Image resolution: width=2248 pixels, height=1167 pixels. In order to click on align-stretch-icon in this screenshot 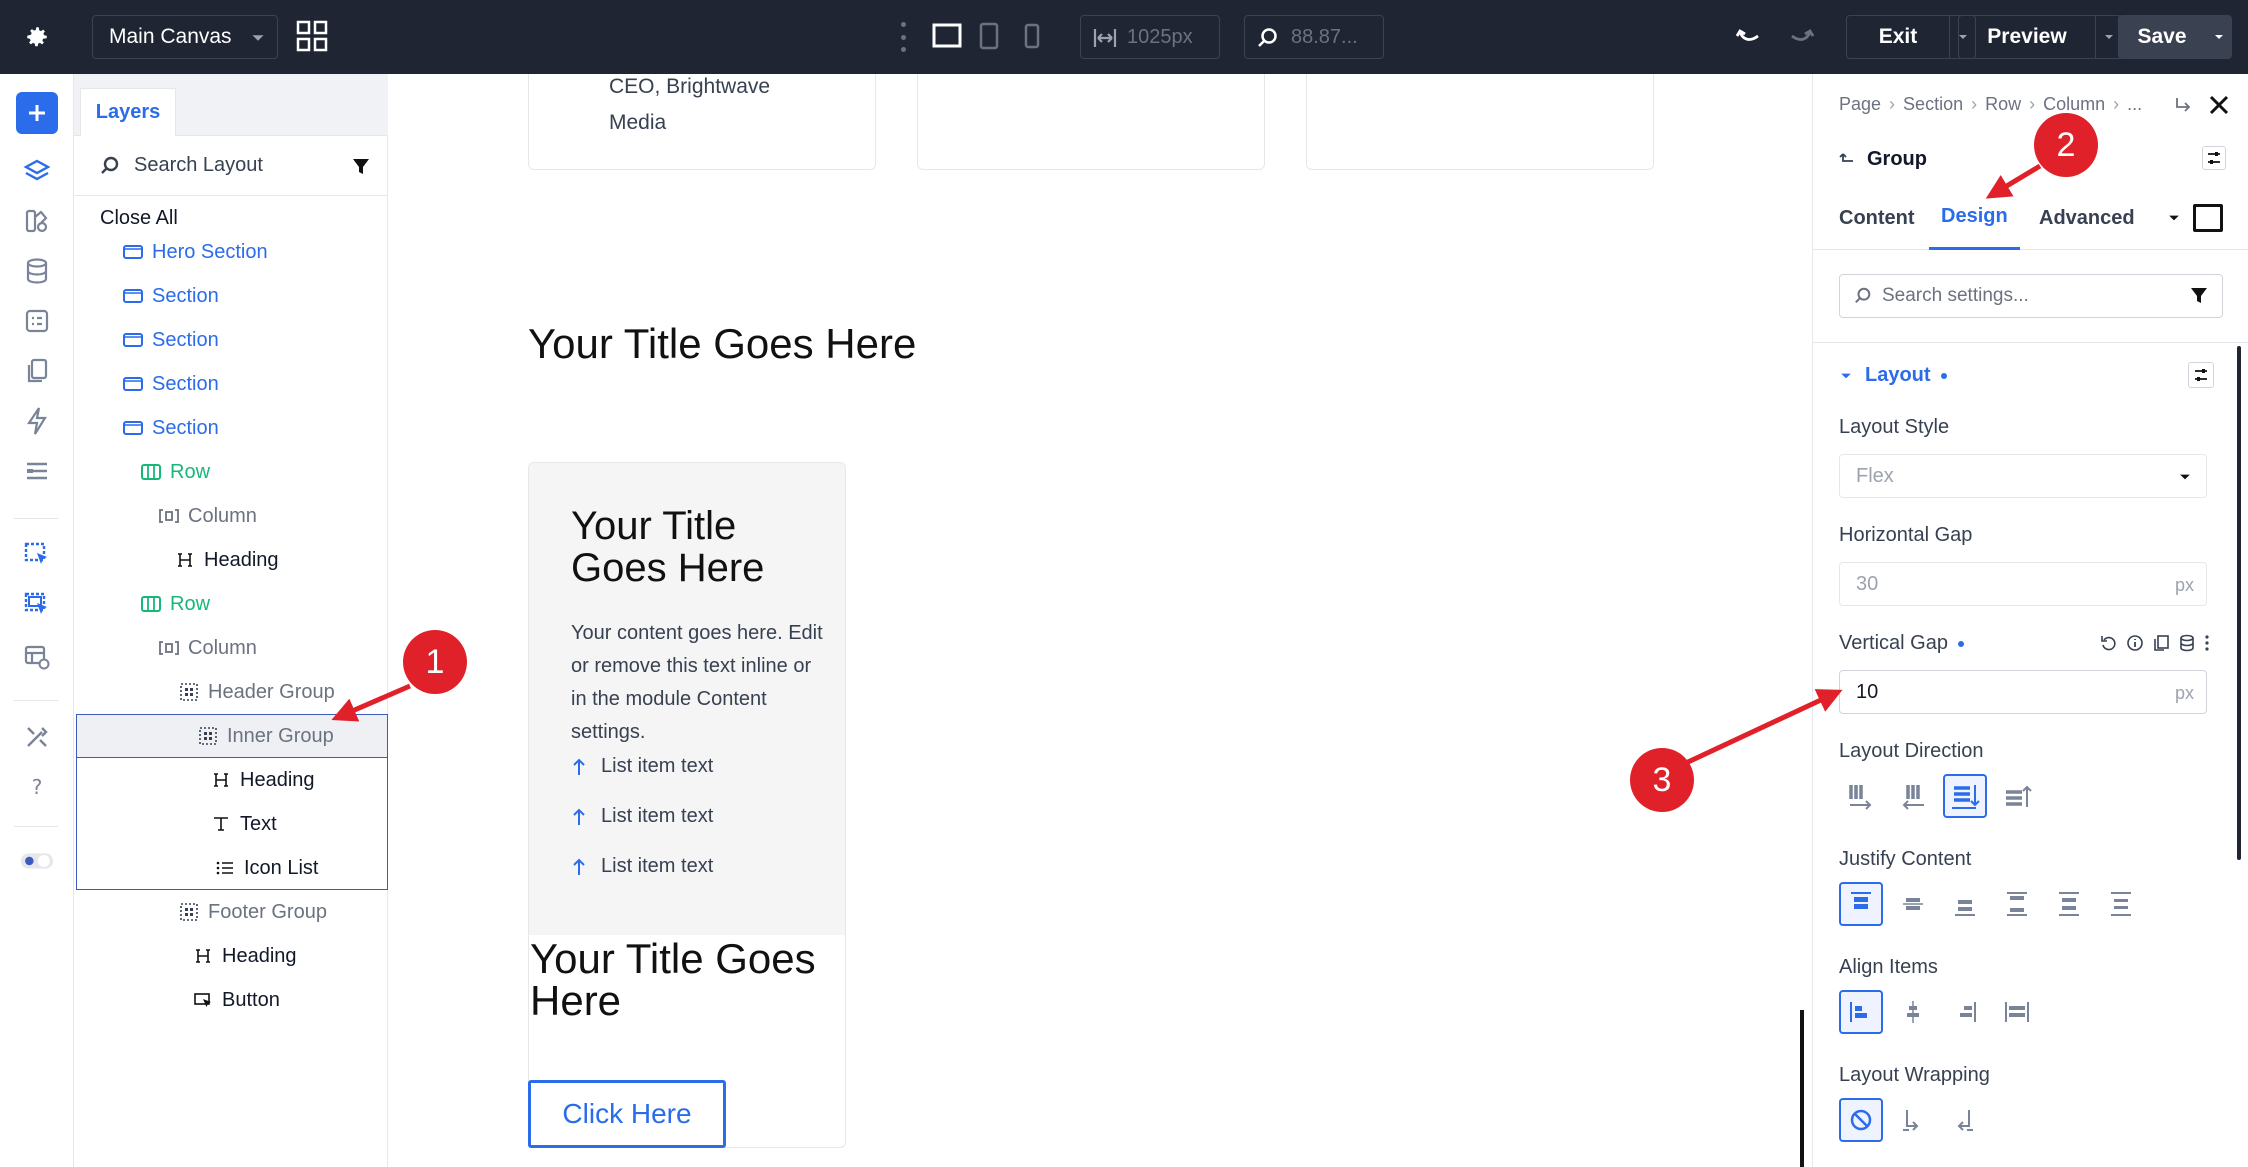, I will do `click(2017, 1012)`.